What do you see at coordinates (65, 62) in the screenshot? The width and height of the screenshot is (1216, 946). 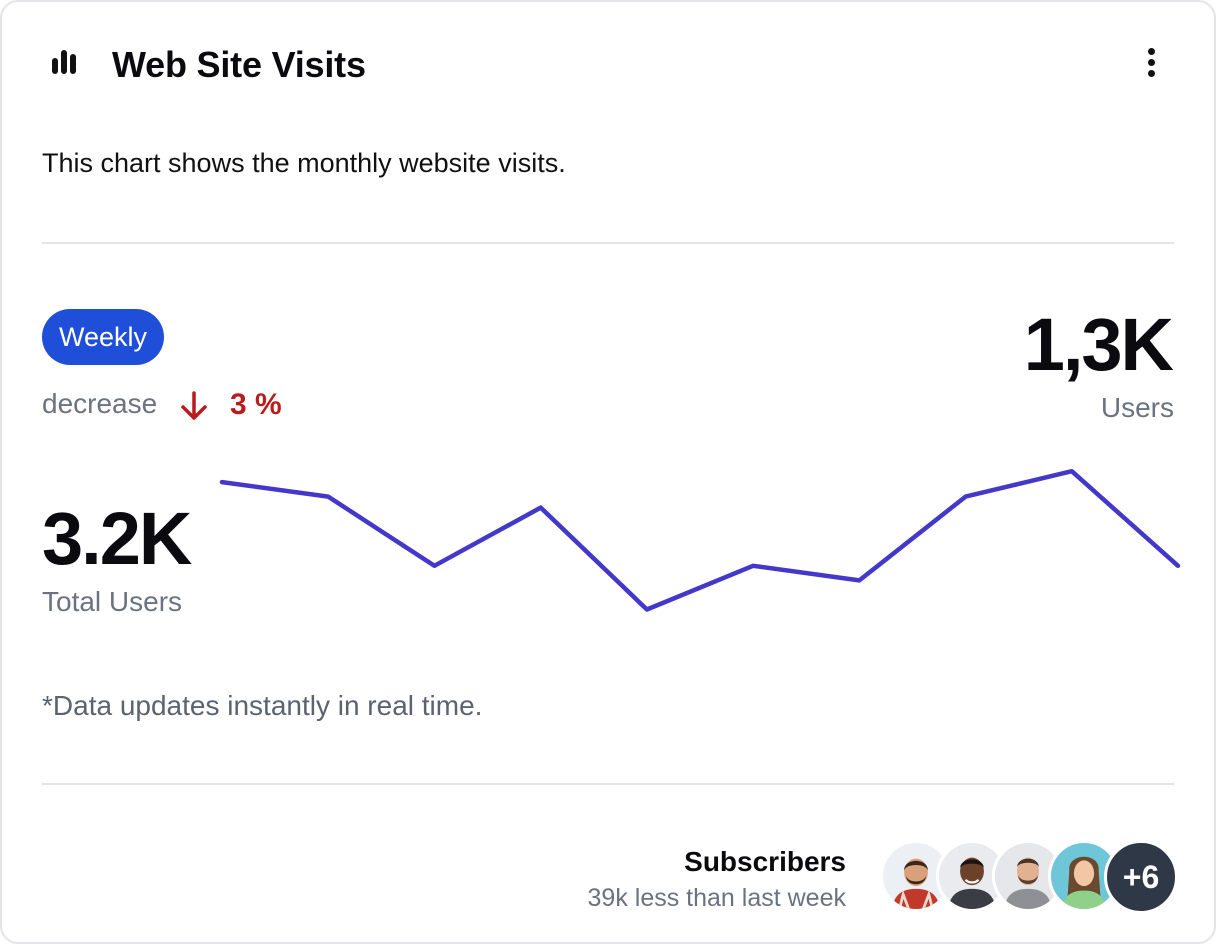 I see `bar-chart-icon` at bounding box center [65, 62].